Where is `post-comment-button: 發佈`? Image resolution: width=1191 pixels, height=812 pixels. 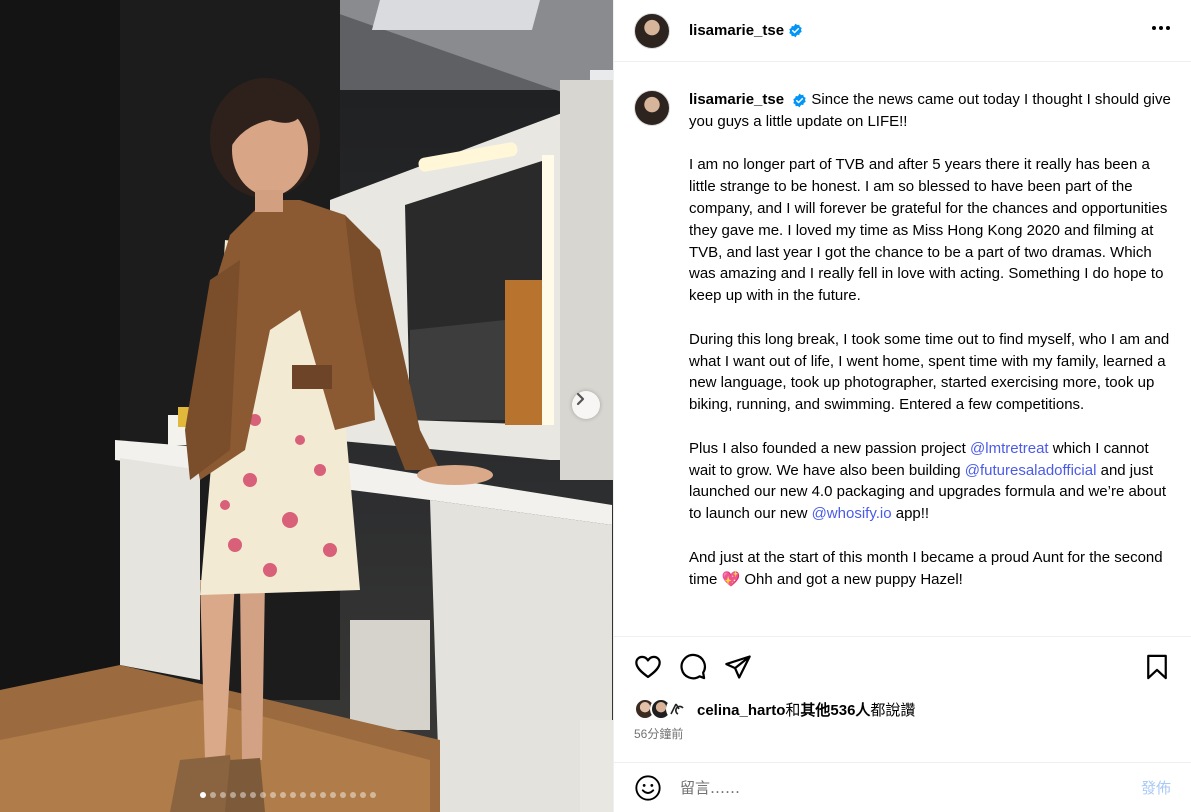
post-comment-button: 發佈 is located at coordinates (1156, 787).